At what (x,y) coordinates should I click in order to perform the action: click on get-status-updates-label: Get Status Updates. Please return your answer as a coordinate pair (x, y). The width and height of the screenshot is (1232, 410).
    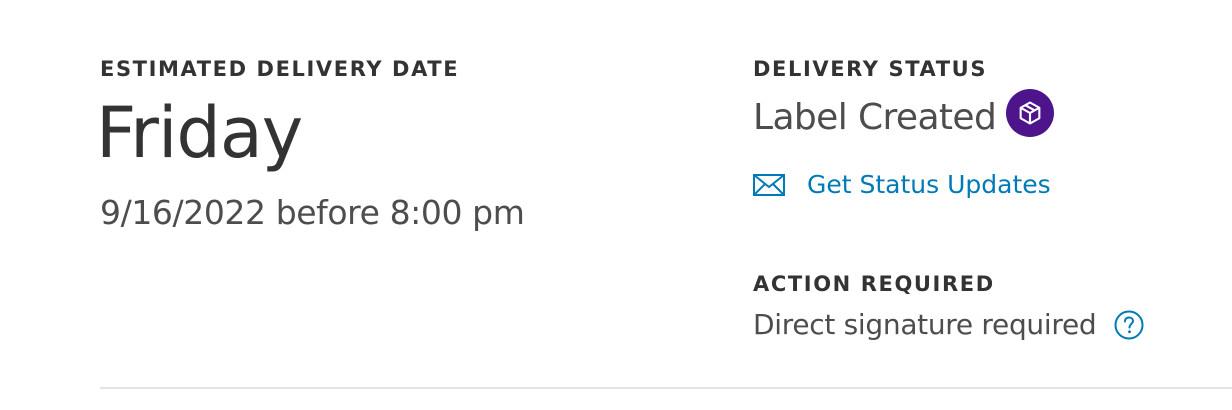
    Looking at the image, I should click on (929, 184).